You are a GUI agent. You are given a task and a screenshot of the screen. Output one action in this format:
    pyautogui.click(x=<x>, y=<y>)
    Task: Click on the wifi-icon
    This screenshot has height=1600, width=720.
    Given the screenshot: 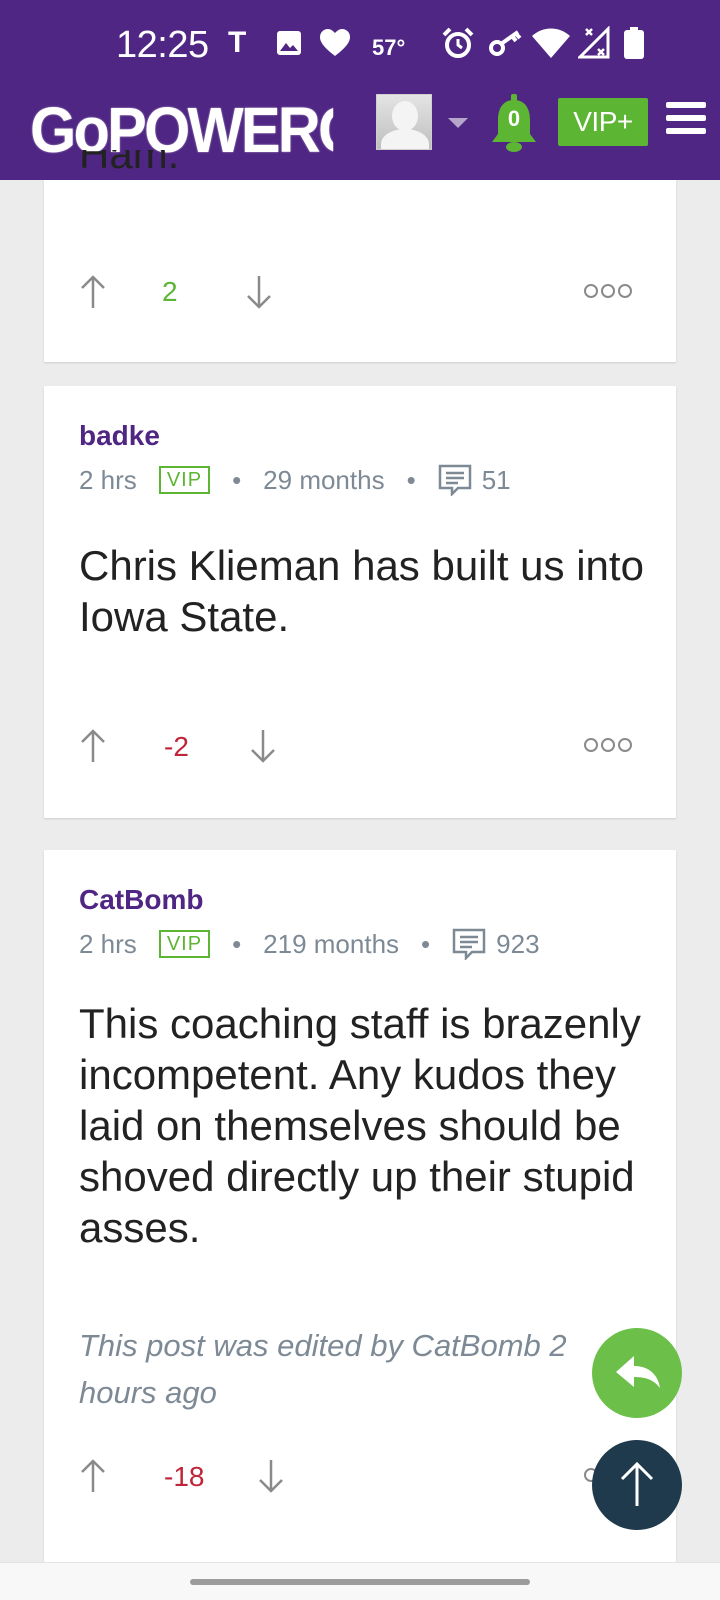 What is the action you would take?
    pyautogui.click(x=551, y=43)
    